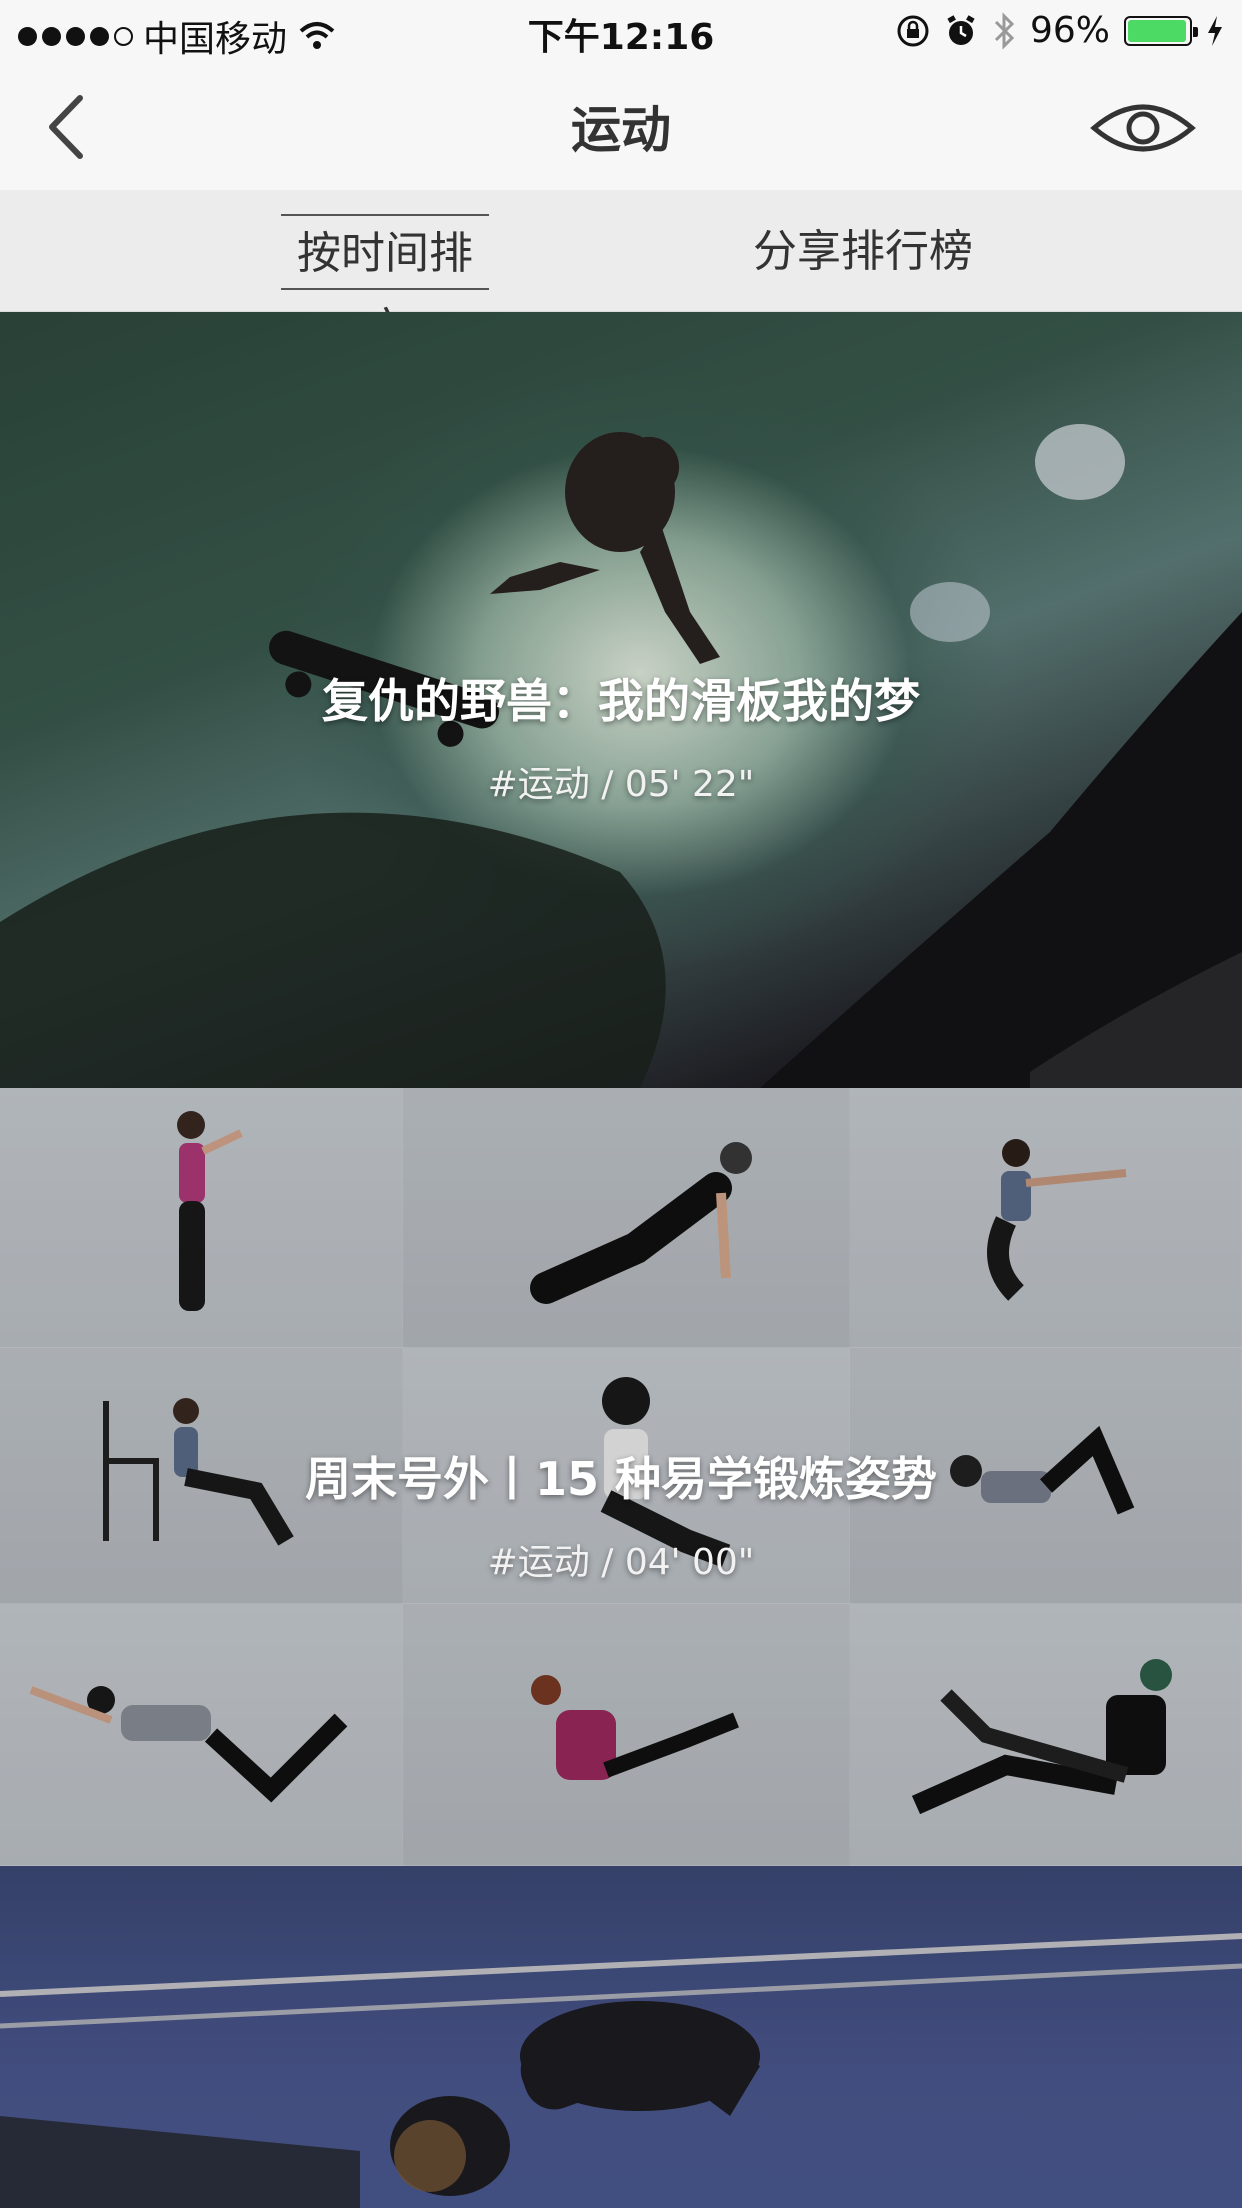 The height and width of the screenshot is (2208, 1242). Describe the element at coordinates (621, 272) in the screenshot. I see `sort-tabs: 按时间排序 分享排行榜` at that location.